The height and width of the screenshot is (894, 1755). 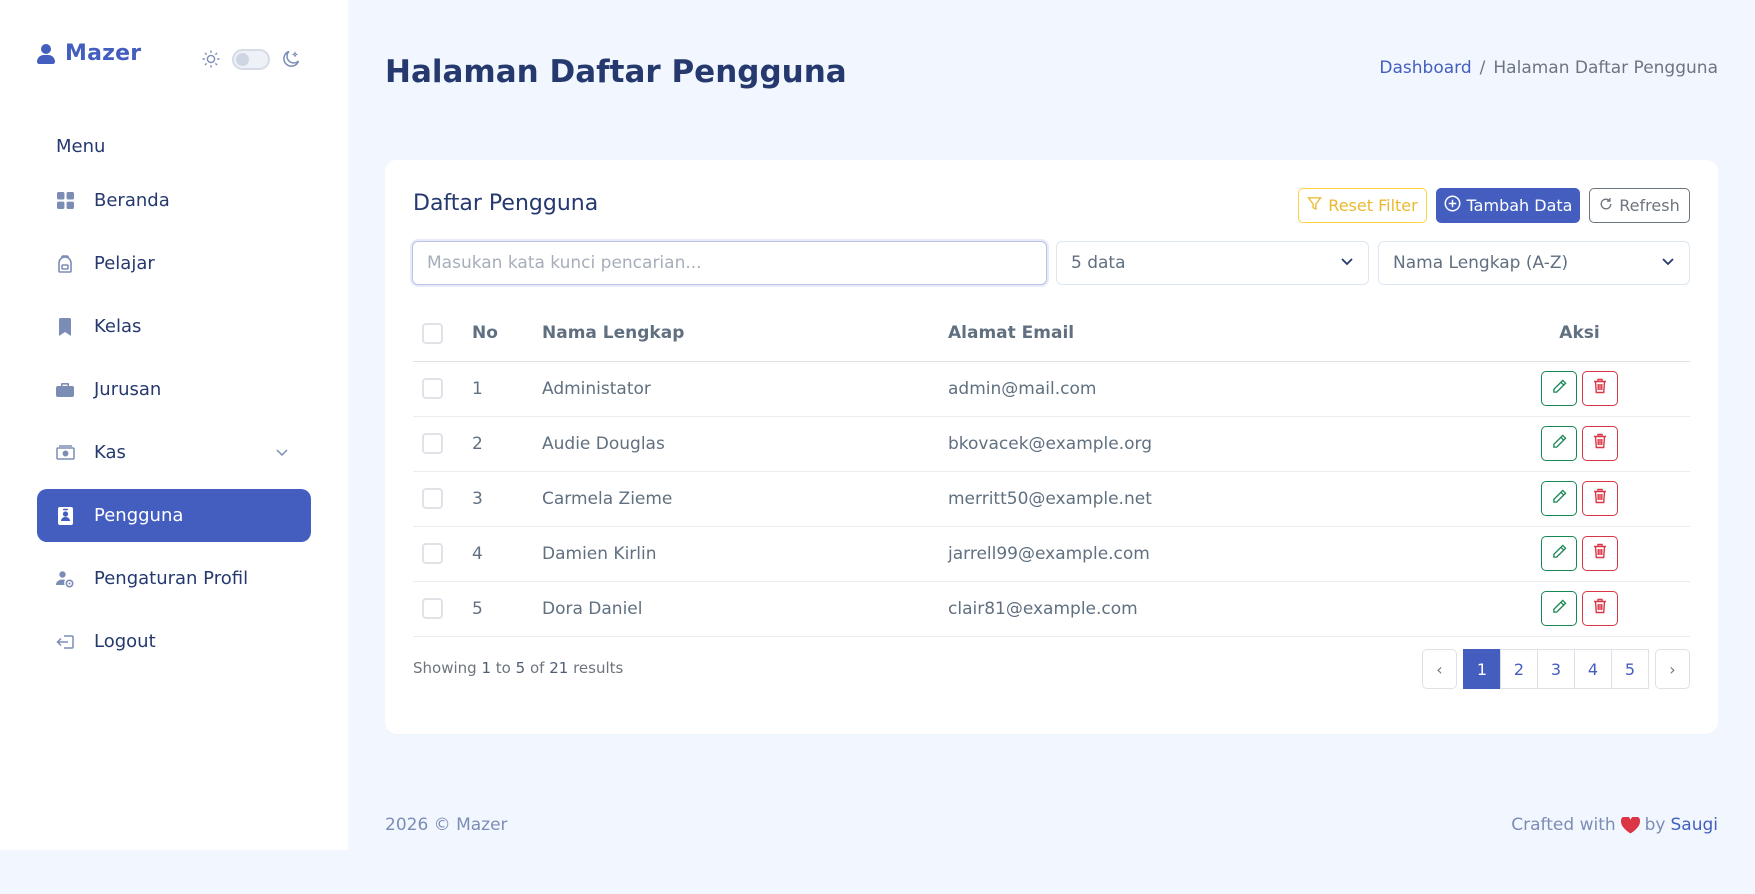 I want to click on cell-no: 3, so click(x=507, y=499).